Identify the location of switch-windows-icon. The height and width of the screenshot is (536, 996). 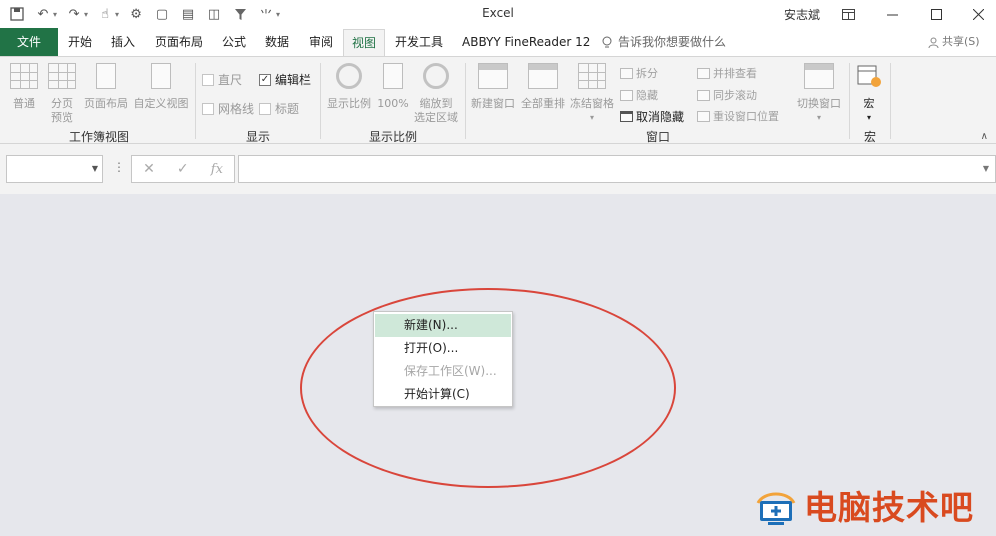
(819, 76).